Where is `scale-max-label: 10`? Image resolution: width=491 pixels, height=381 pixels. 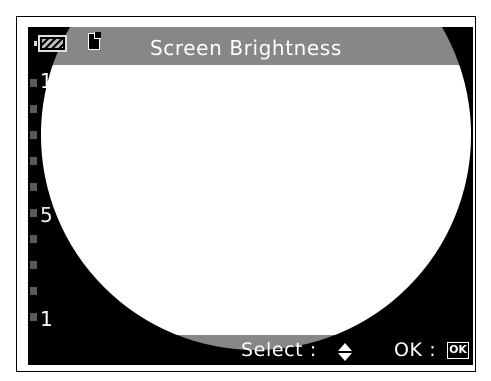
scale-max-label: 10 is located at coordinates (53, 81).